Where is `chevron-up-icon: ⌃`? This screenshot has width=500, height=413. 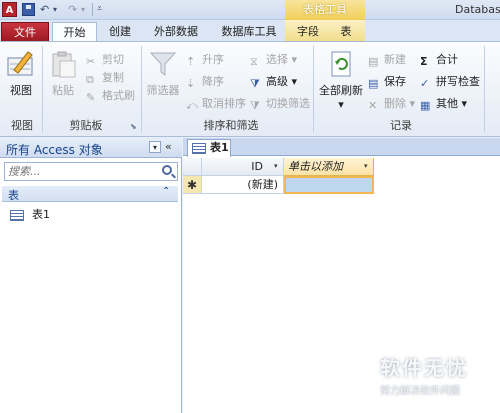
chevron-up-icon: ⌃ is located at coordinates (166, 191).